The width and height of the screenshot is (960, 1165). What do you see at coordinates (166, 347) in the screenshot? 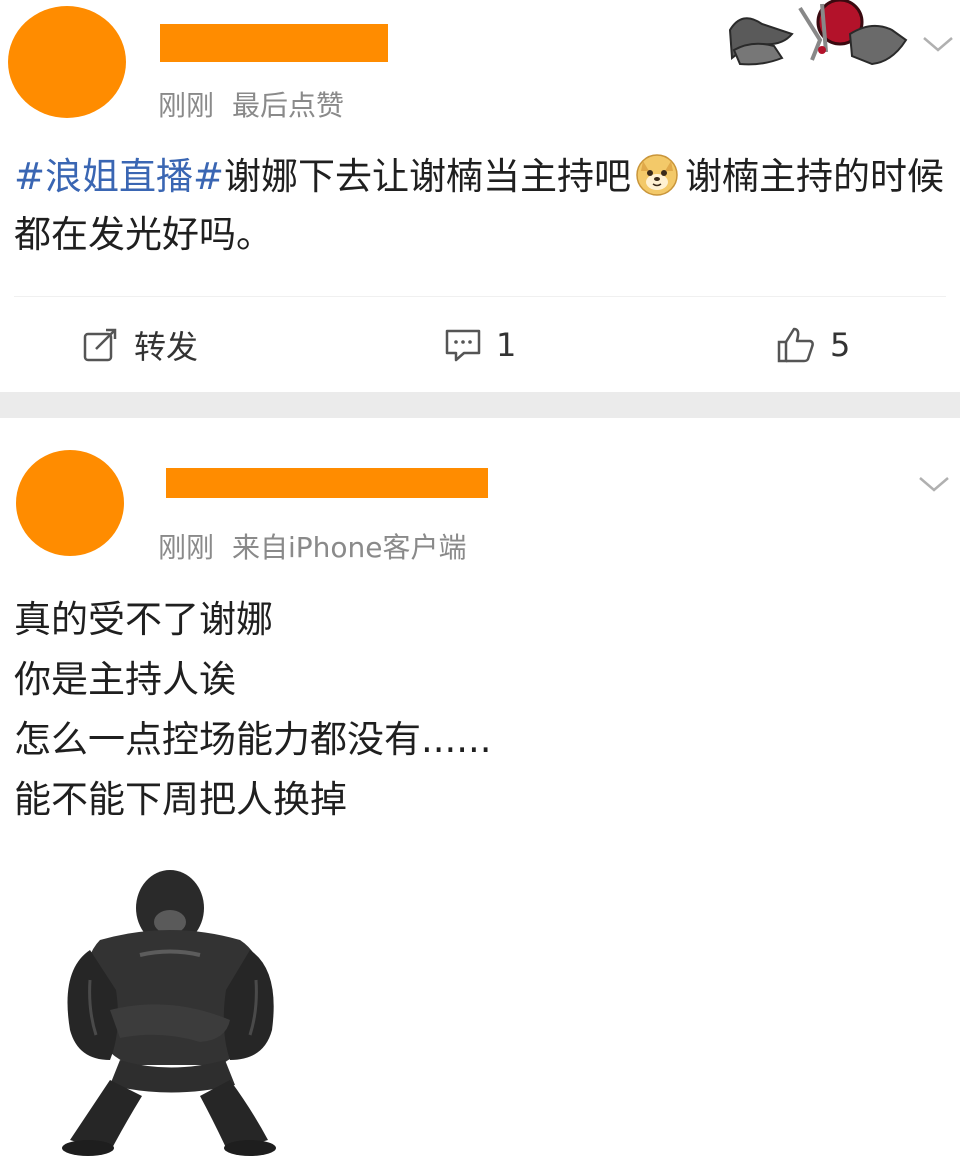
I see `repost-label: 转发` at bounding box center [166, 347].